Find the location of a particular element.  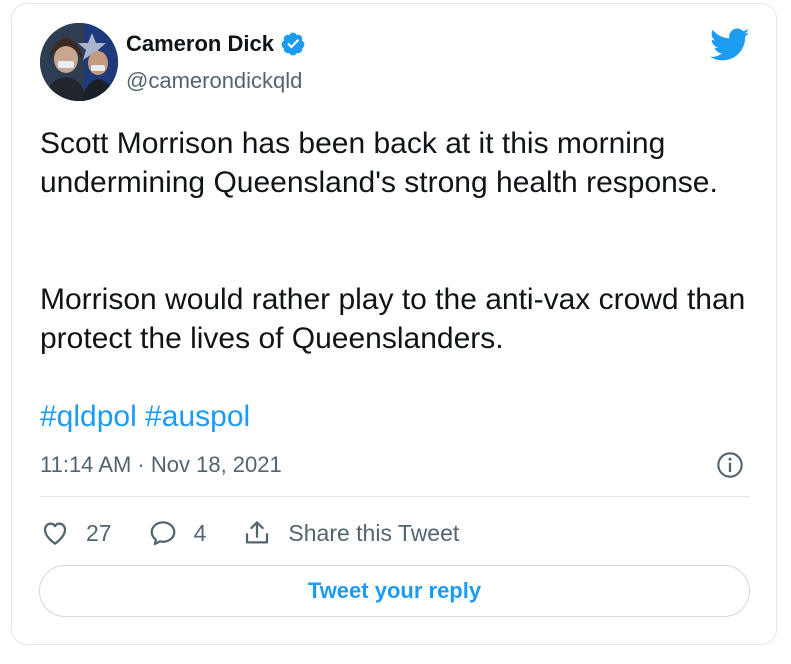

action-bar: 27 4 Share this Tweet is located at coordinates (267, 533).